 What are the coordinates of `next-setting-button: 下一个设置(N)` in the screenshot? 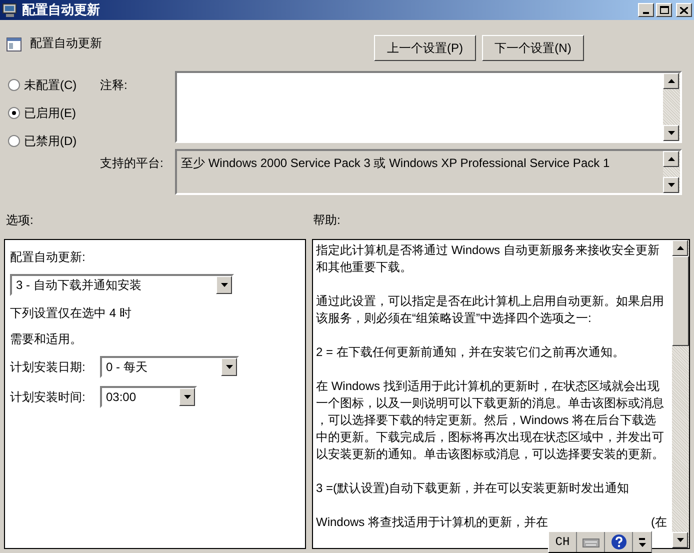 It's located at (533, 48).